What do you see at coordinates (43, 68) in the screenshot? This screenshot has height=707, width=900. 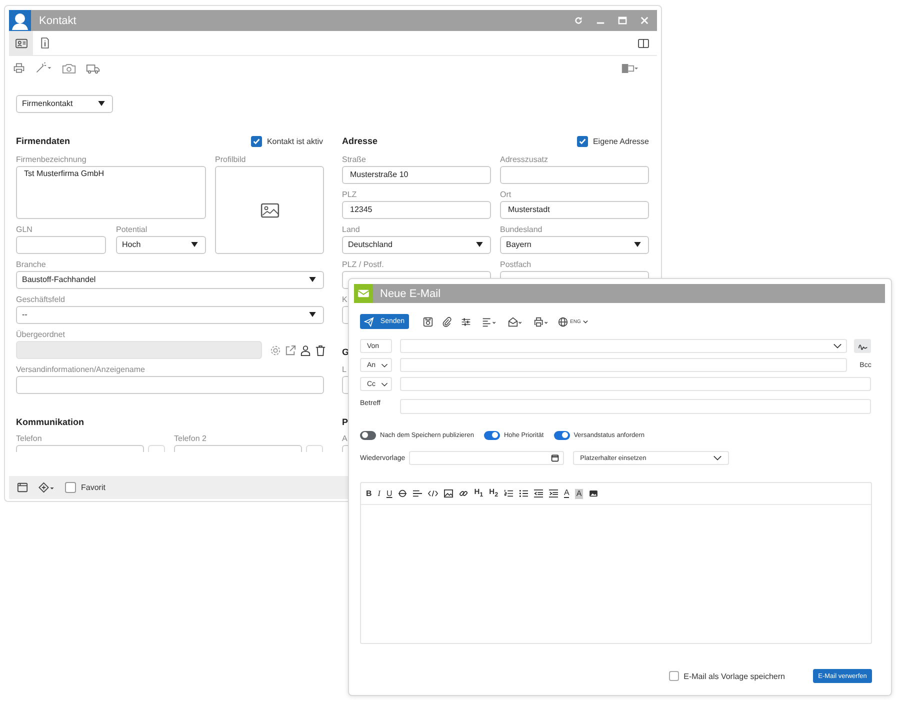 I see `magic-wand-icon` at bounding box center [43, 68].